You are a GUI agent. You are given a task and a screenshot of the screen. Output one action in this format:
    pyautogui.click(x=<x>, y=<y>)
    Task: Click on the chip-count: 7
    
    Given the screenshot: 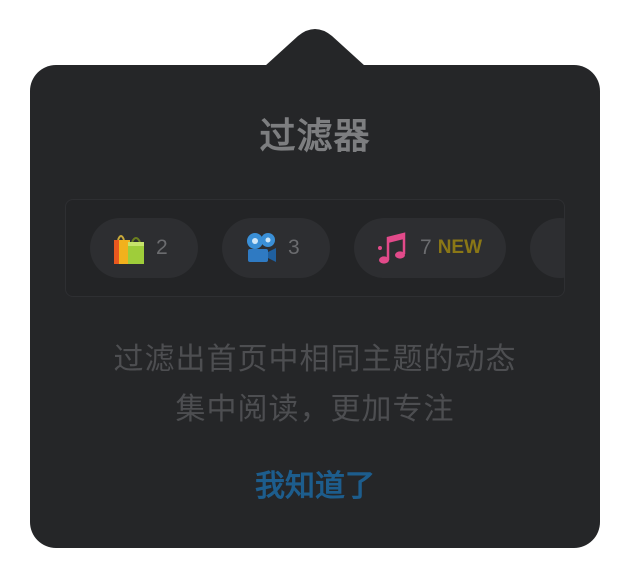 What is the action you would take?
    pyautogui.click(x=426, y=247)
    